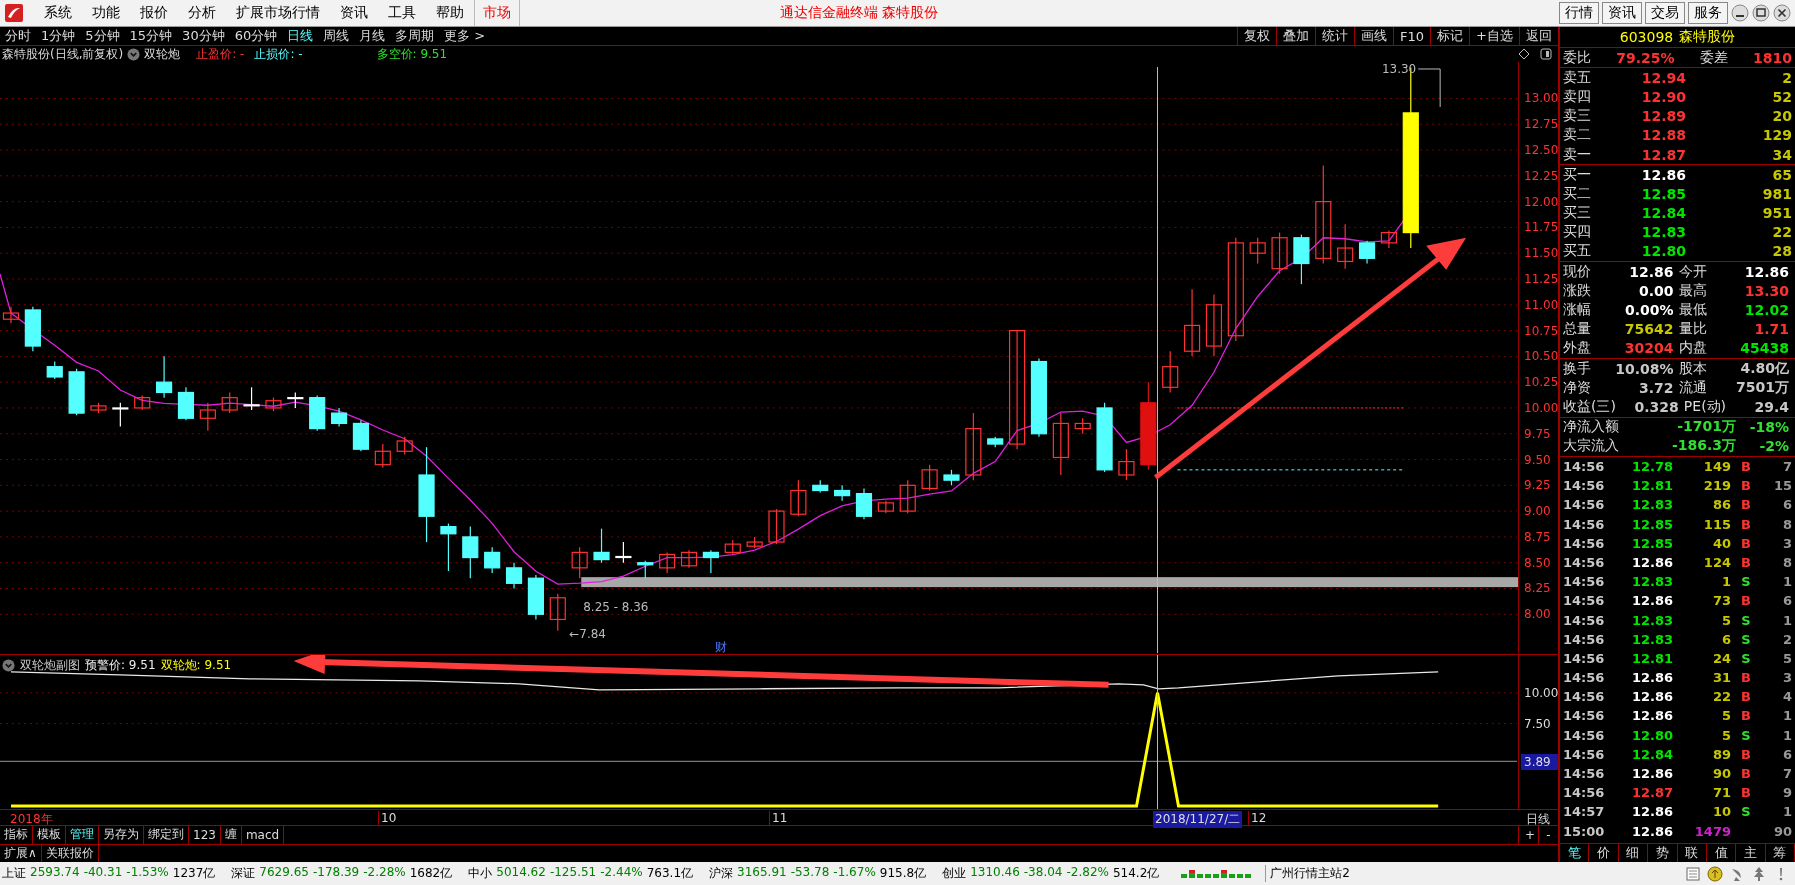 This screenshot has width=1795, height=885. What do you see at coordinates (415, 36) in the screenshot?
I see `period-tab: 多周期` at bounding box center [415, 36].